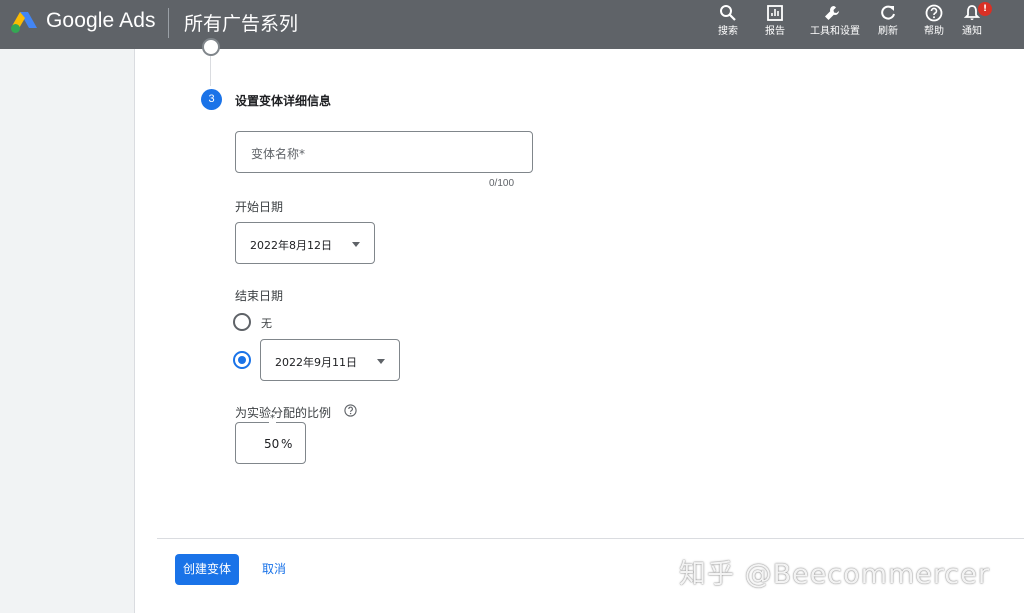 This screenshot has width=1024, height=613. Describe the element at coordinates (283, 101) in the screenshot. I see `step-title: 设置变体详细信息` at that location.